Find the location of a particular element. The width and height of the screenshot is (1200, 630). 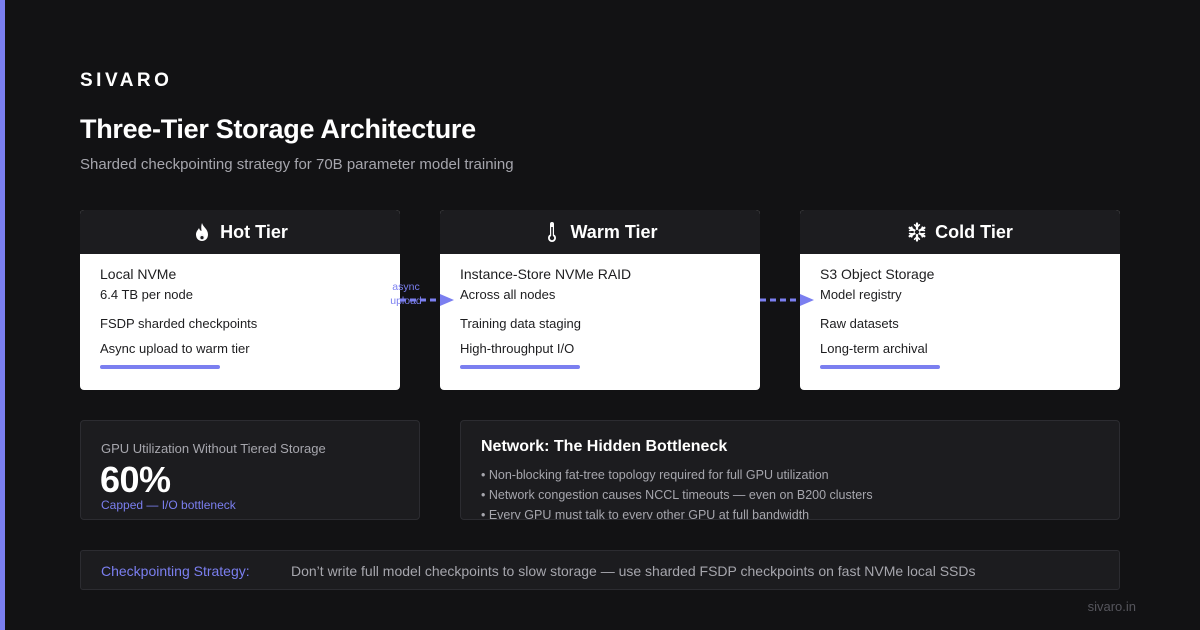

footer-url: sivaro.in is located at coordinates (1112, 606).